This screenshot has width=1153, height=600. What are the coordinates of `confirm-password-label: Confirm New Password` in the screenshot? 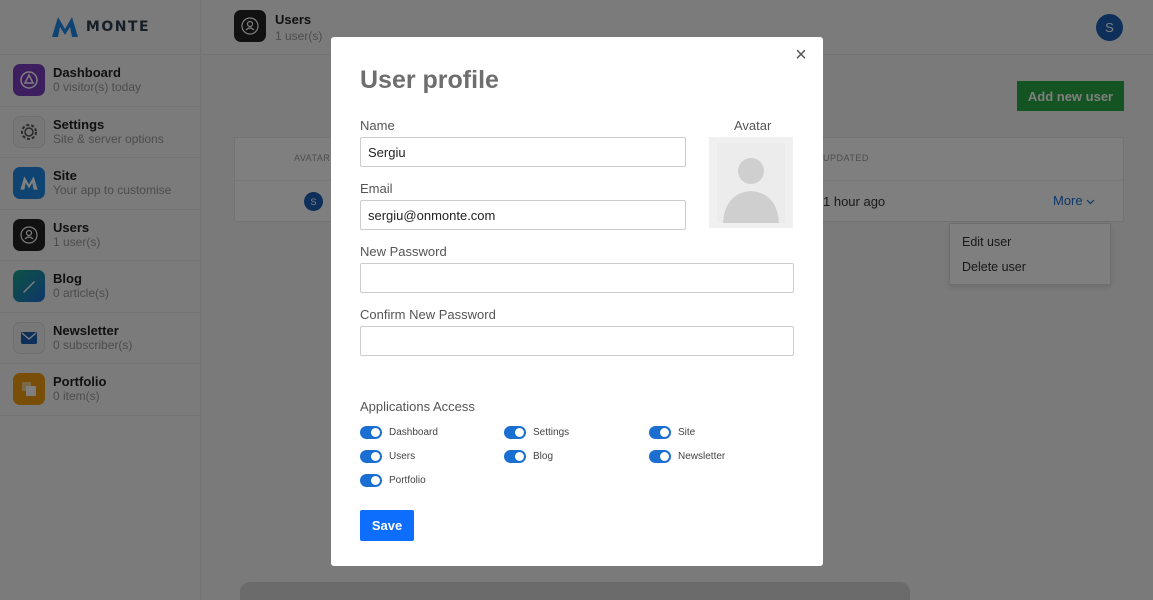 It's located at (428, 314).